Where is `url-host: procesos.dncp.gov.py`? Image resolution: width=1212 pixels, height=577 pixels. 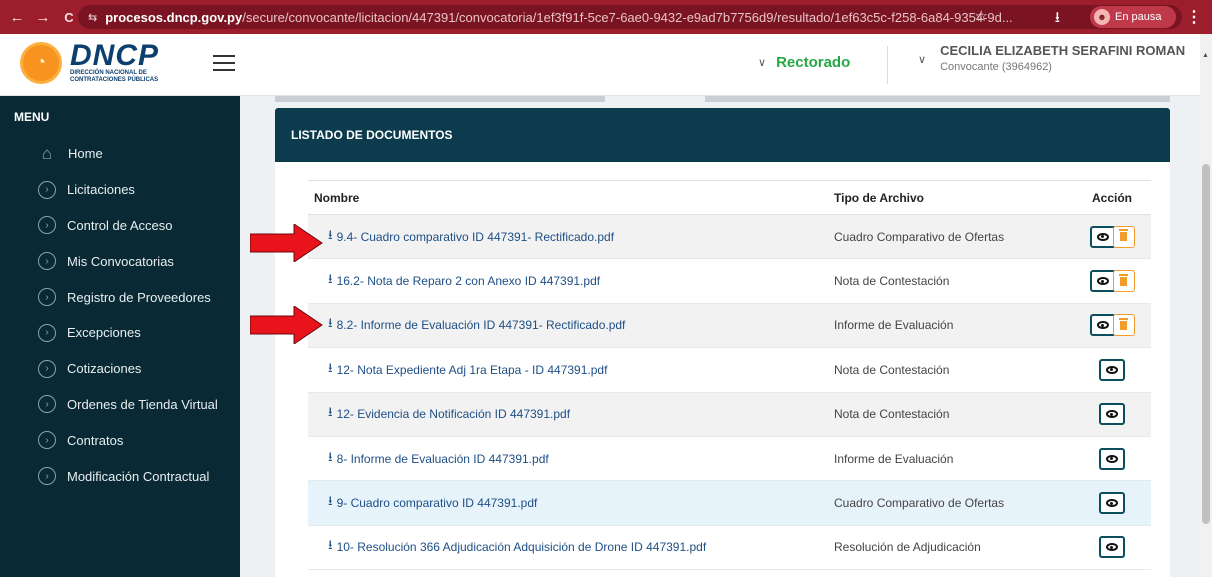
url-host: procesos.dncp.gov.py is located at coordinates (174, 17).